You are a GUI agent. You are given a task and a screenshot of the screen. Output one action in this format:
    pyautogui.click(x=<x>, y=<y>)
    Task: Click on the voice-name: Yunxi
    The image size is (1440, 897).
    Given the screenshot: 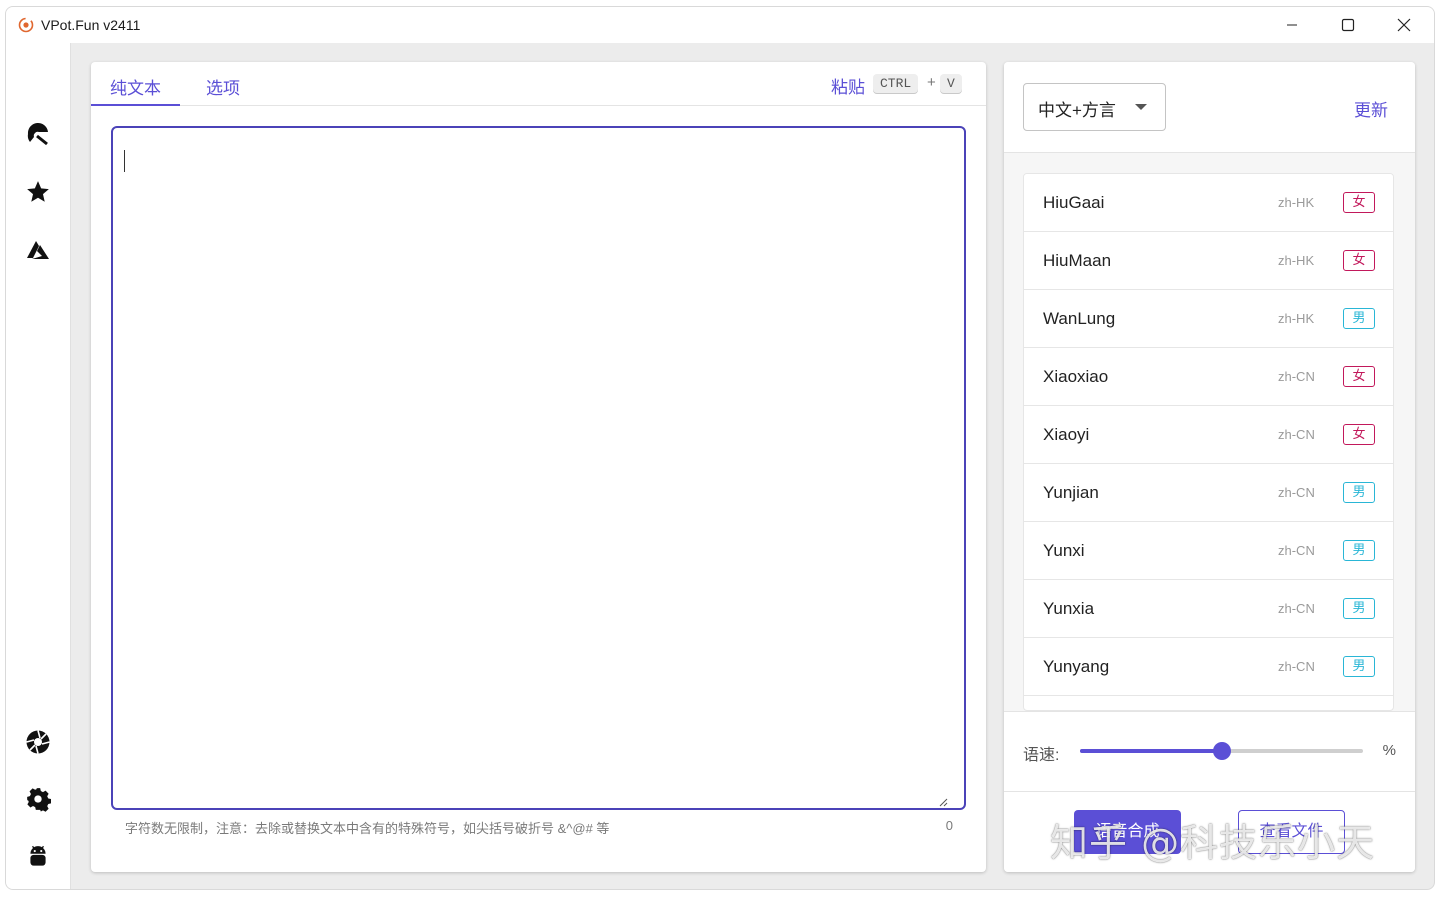 What is the action you would take?
    pyautogui.click(x=1064, y=550)
    